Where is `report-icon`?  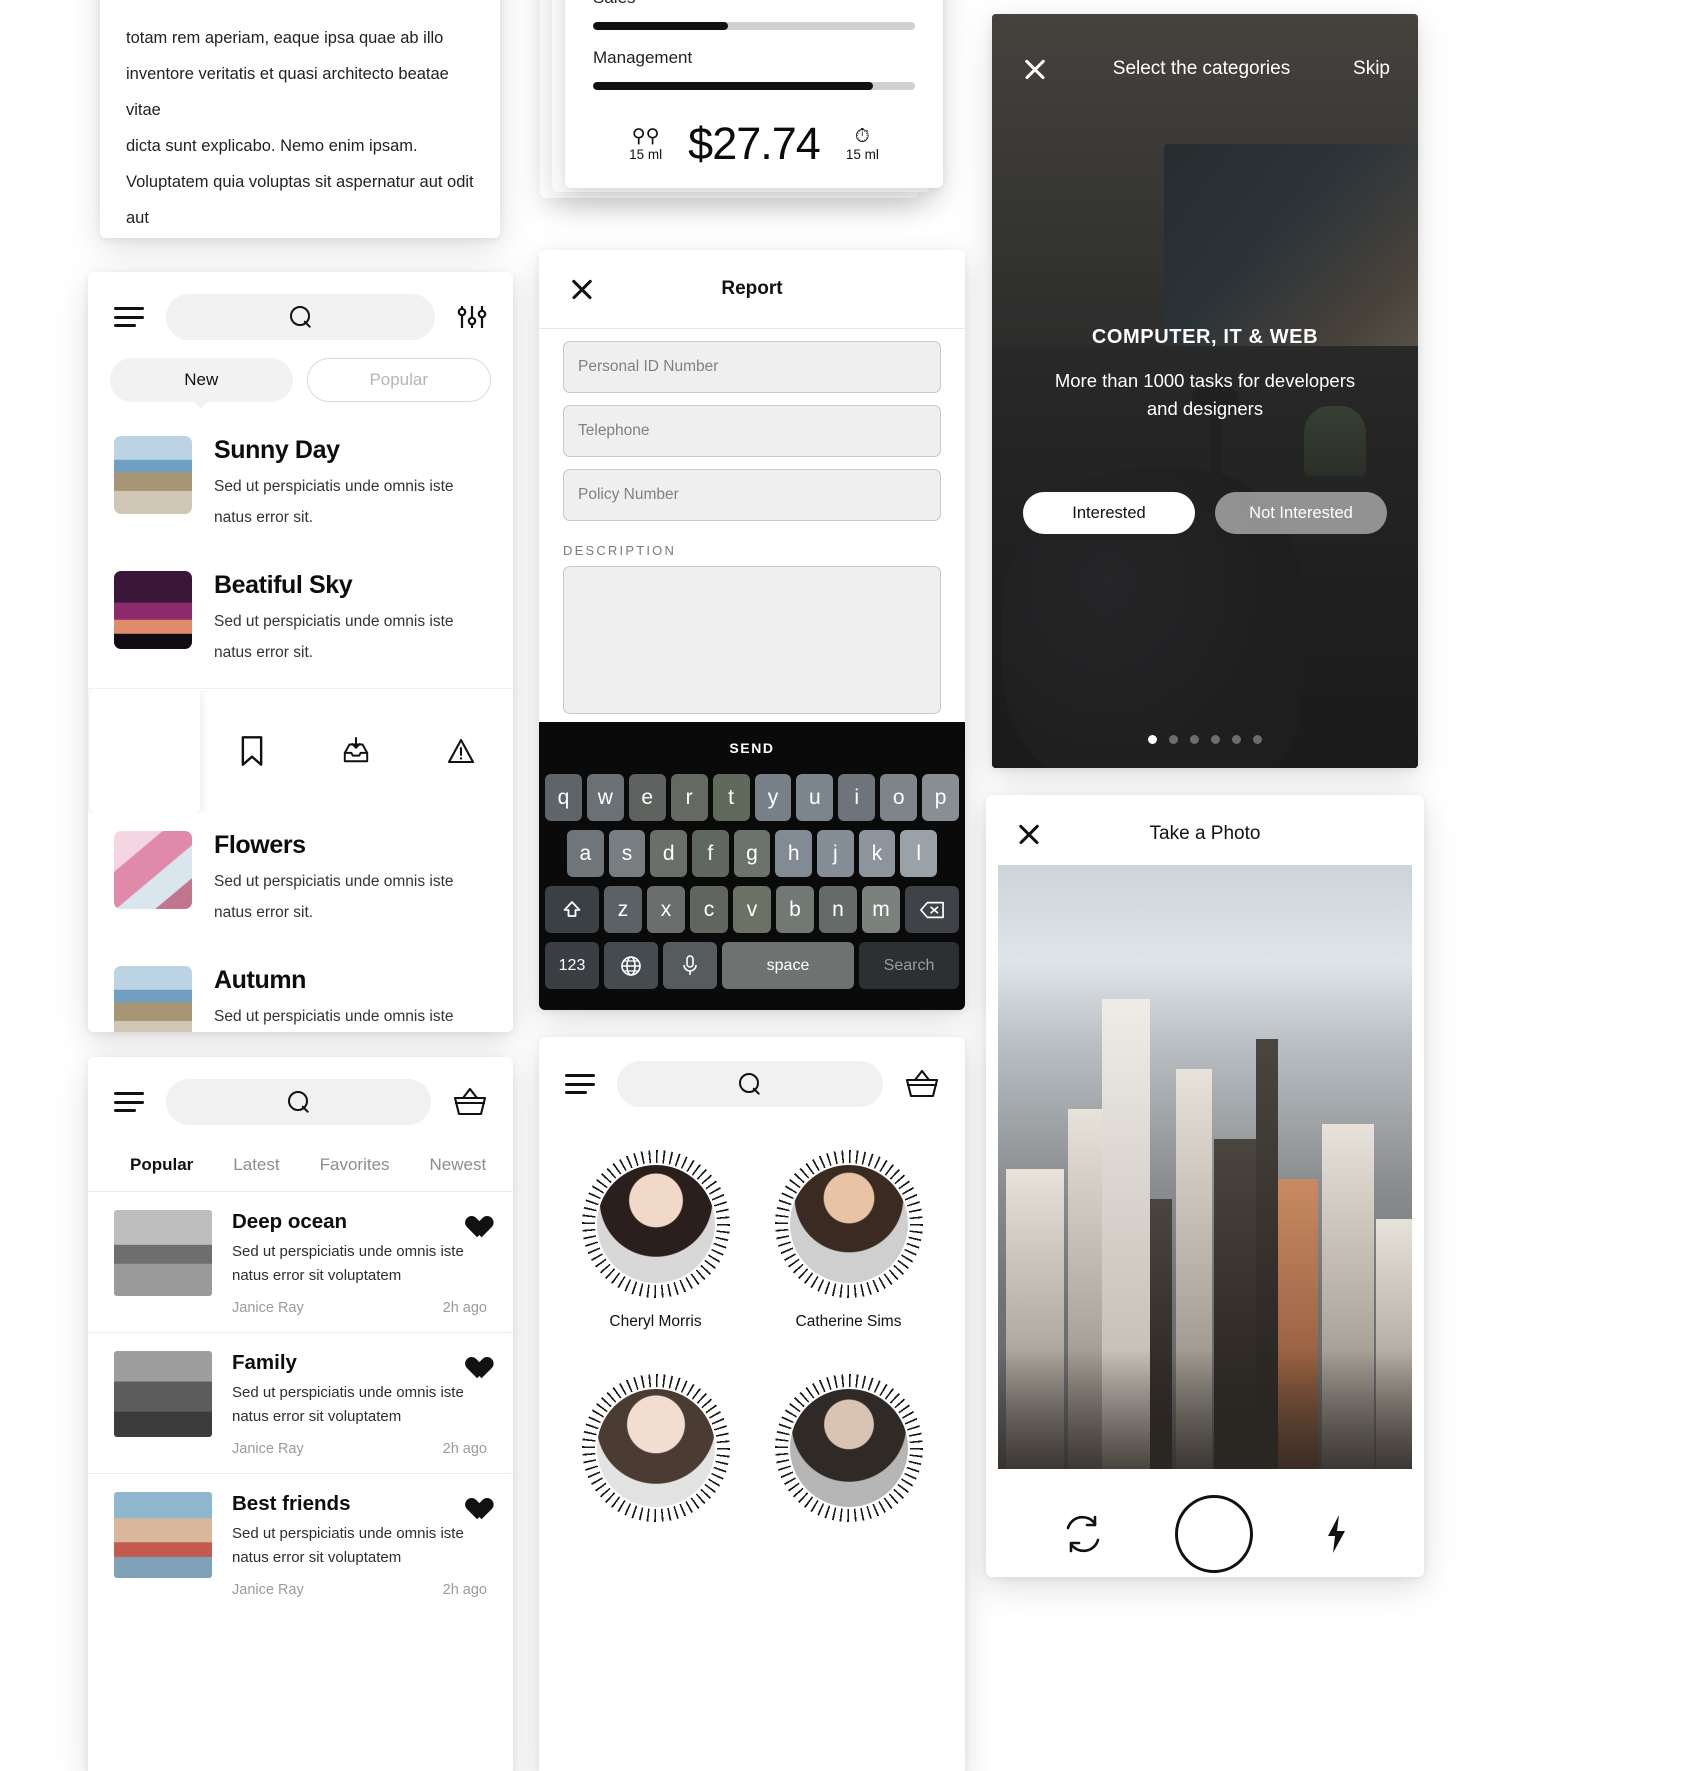
report-icon is located at coordinates (461, 751).